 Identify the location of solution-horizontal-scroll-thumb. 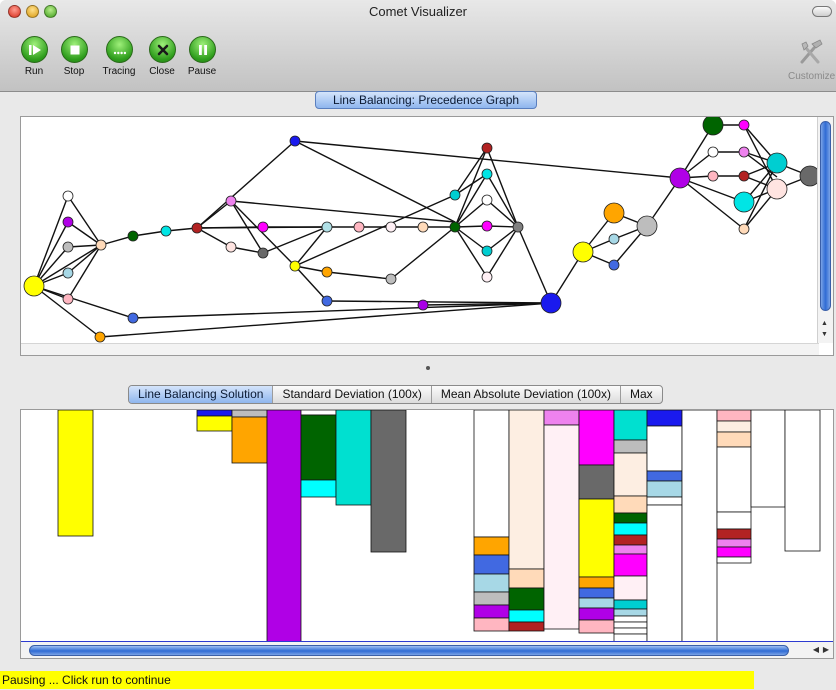
(409, 650).